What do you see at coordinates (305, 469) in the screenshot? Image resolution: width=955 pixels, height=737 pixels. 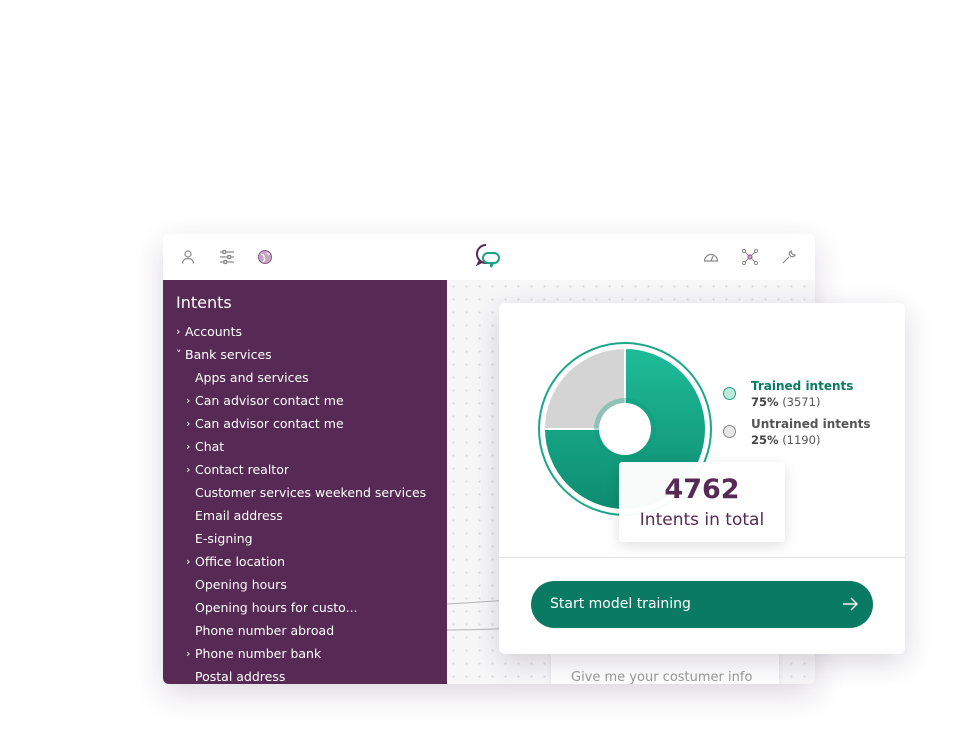 I see `sidebar-item: › Contact realtor` at bounding box center [305, 469].